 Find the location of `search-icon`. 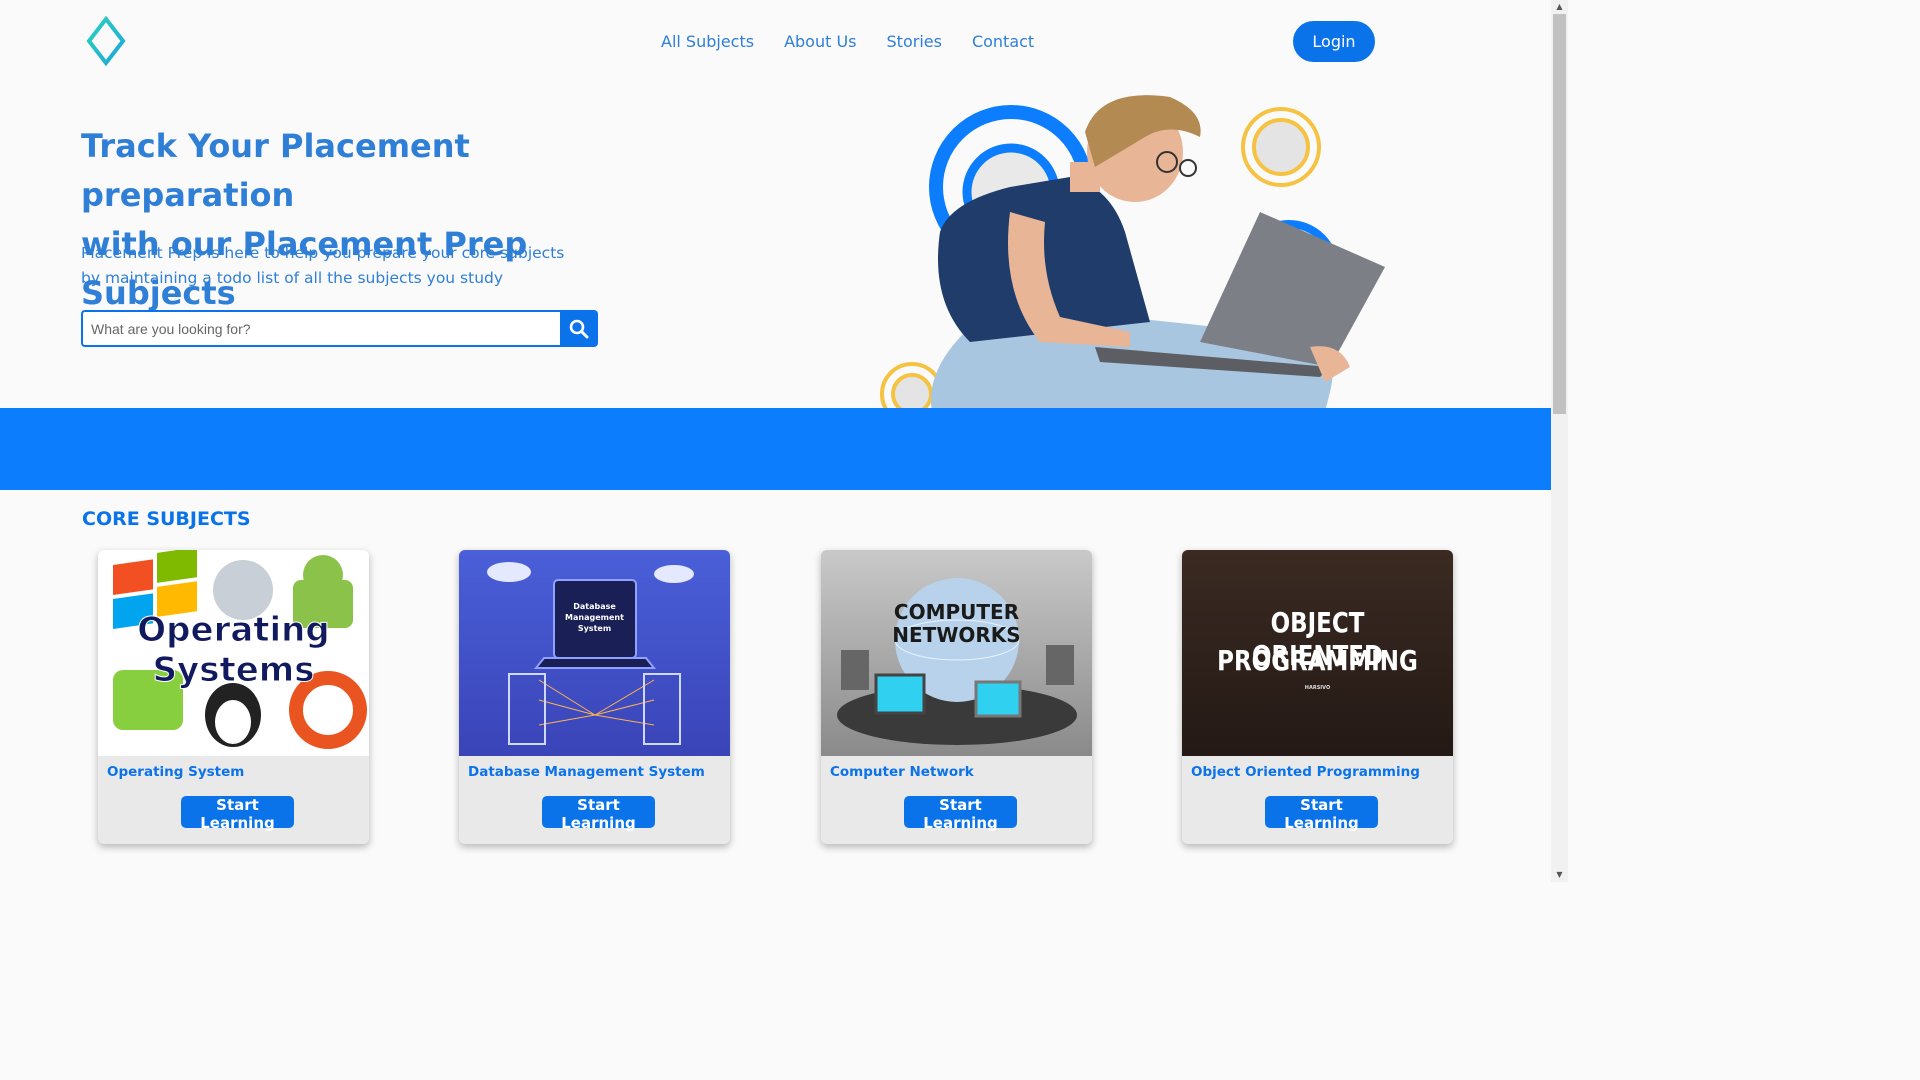

search-icon is located at coordinates (579, 328).